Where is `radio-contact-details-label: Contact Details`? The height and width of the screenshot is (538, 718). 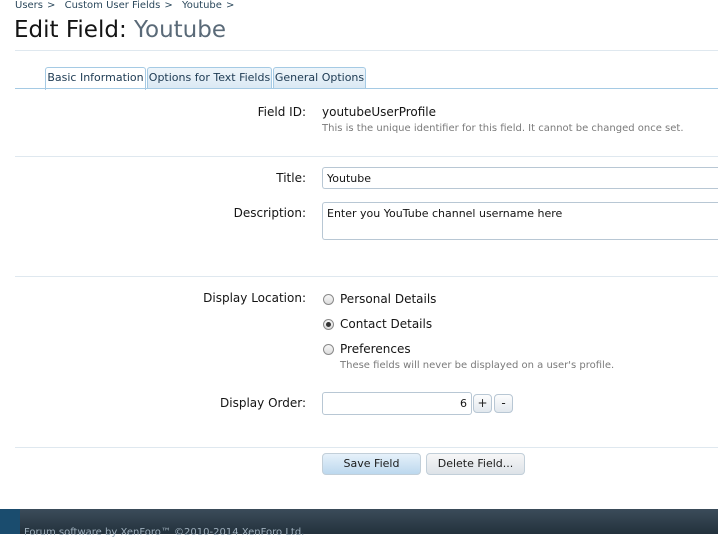 radio-contact-details-label: Contact Details is located at coordinates (386, 324).